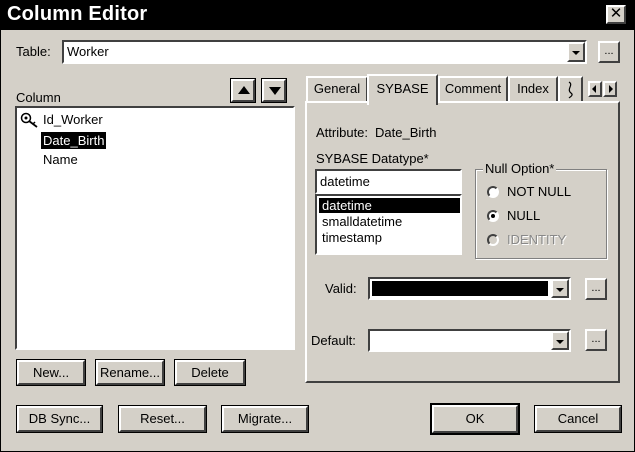 Image resolution: width=635 pixels, height=452 pixels. I want to click on table-value: Worker, so click(88, 51).